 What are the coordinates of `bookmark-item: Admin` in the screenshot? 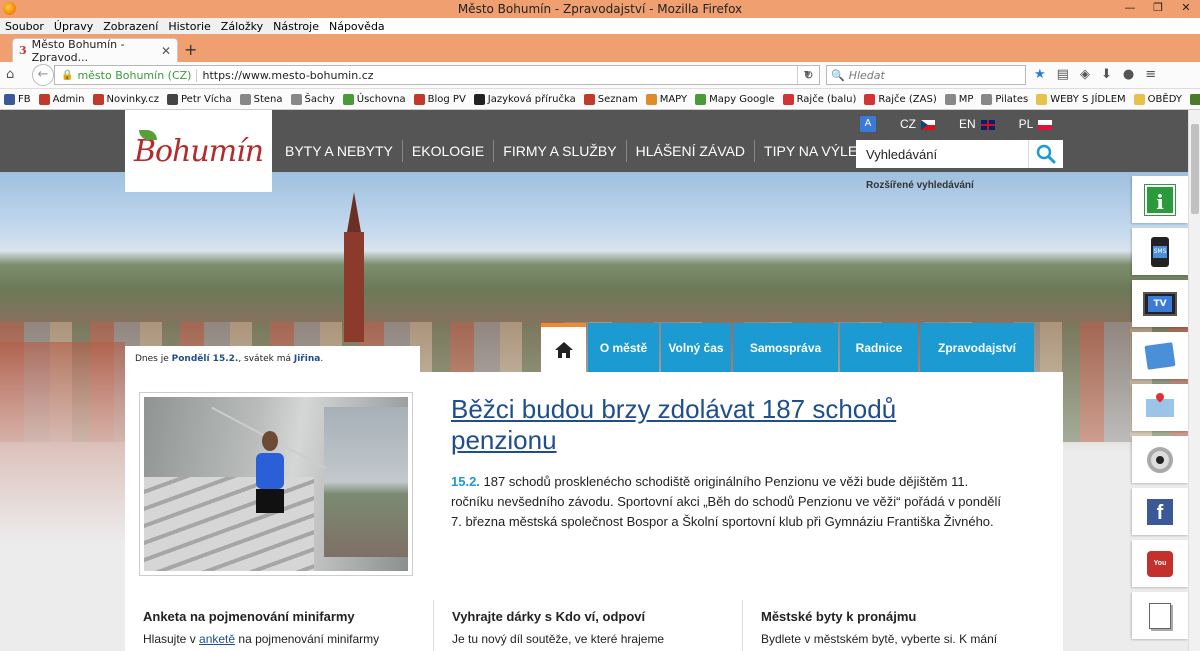 It's located at (61, 99).